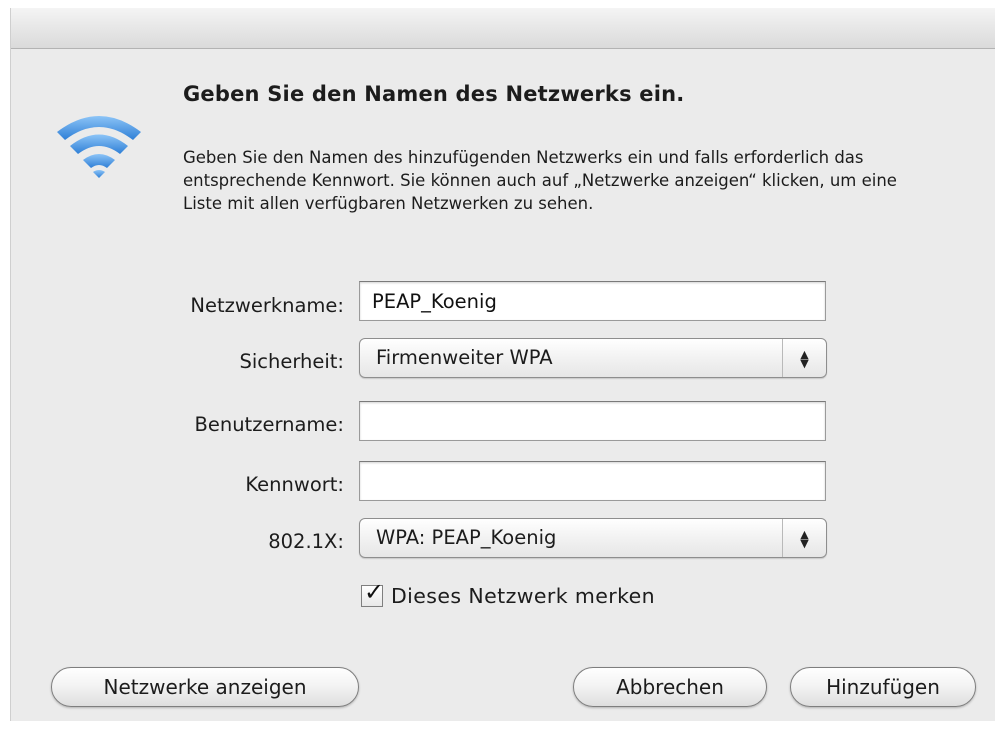  What do you see at coordinates (883, 687) in the screenshot?
I see `add-button: Hinzufügen` at bounding box center [883, 687].